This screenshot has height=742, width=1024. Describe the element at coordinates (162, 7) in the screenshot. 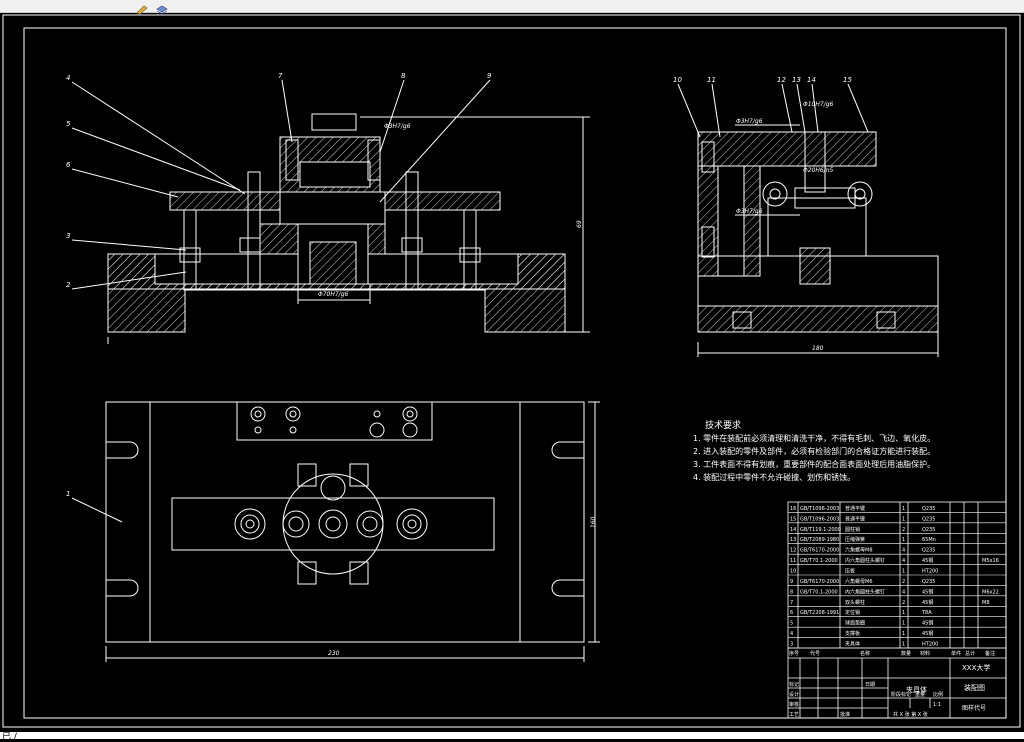

I see `layers-icon` at that location.